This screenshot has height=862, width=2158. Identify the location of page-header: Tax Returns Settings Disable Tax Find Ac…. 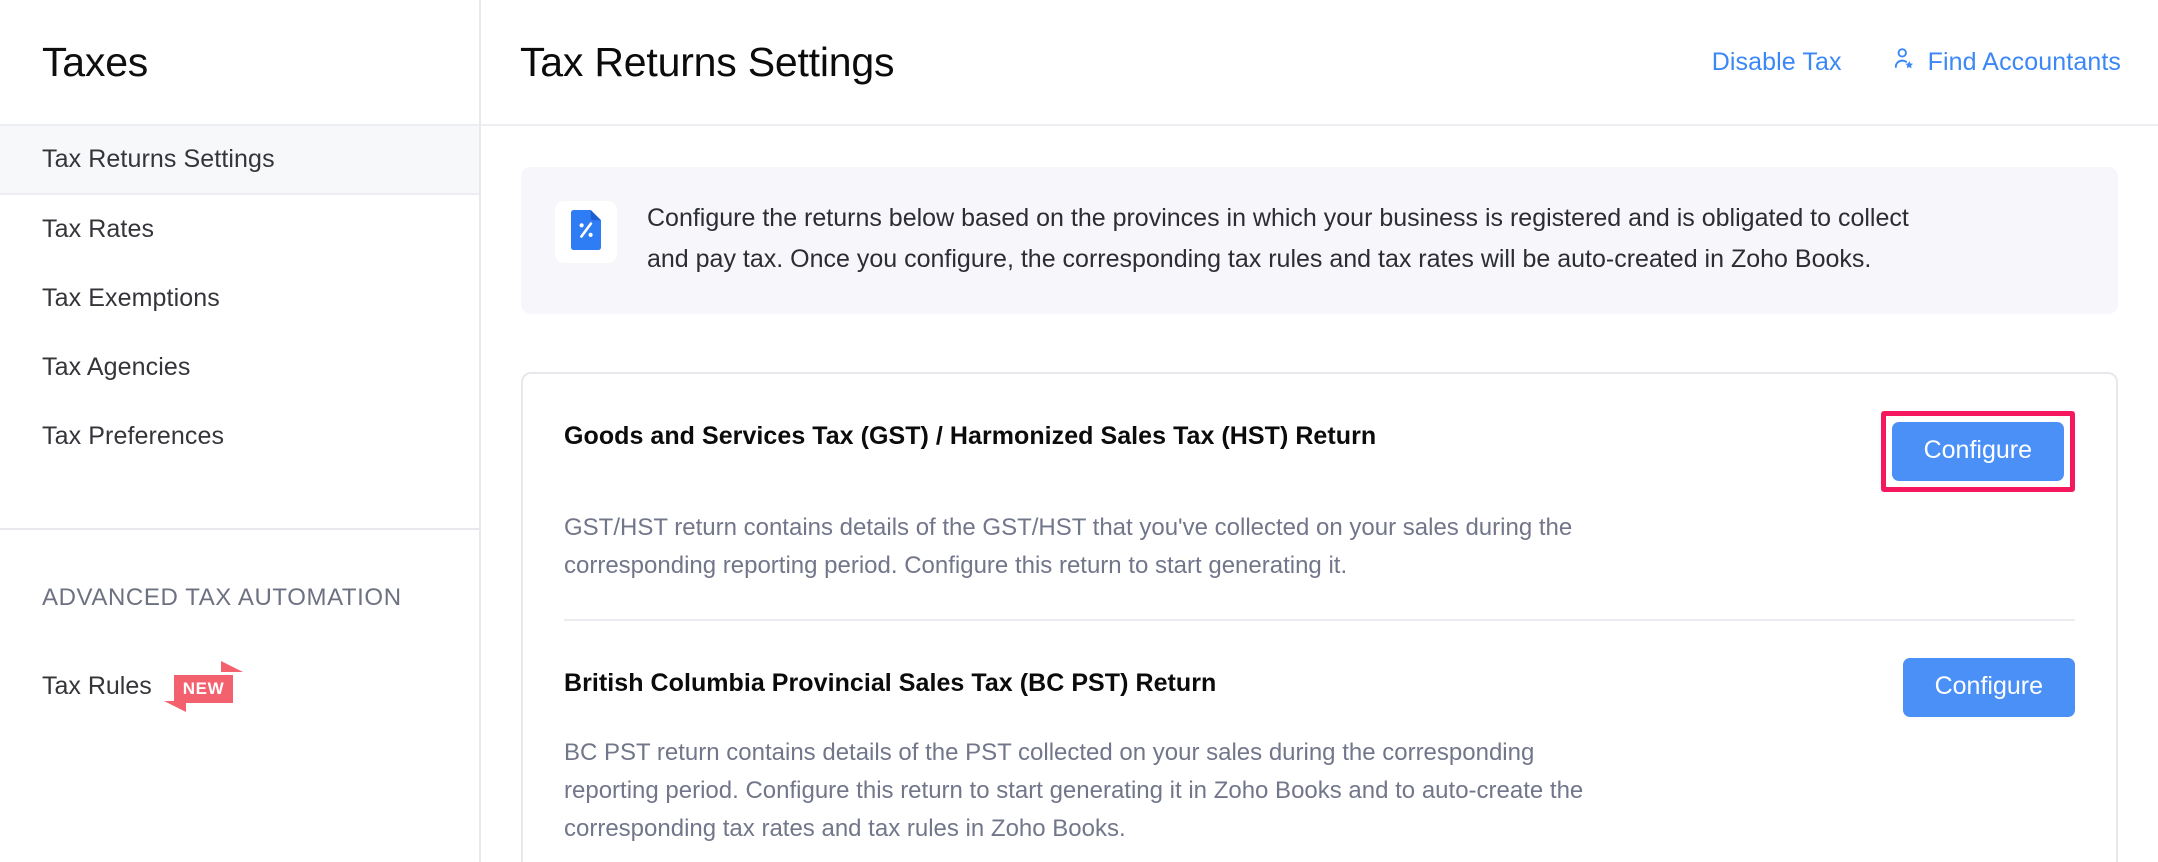
(1319, 63).